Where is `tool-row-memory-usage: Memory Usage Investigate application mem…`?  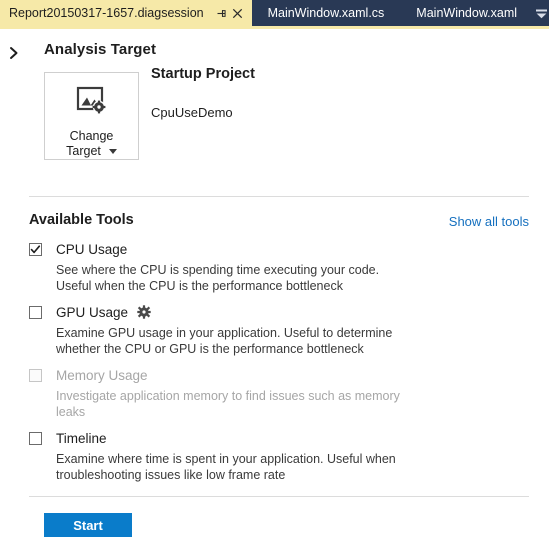 tool-row-memory-usage: Memory Usage Investigate application mem… is located at coordinates (279, 393).